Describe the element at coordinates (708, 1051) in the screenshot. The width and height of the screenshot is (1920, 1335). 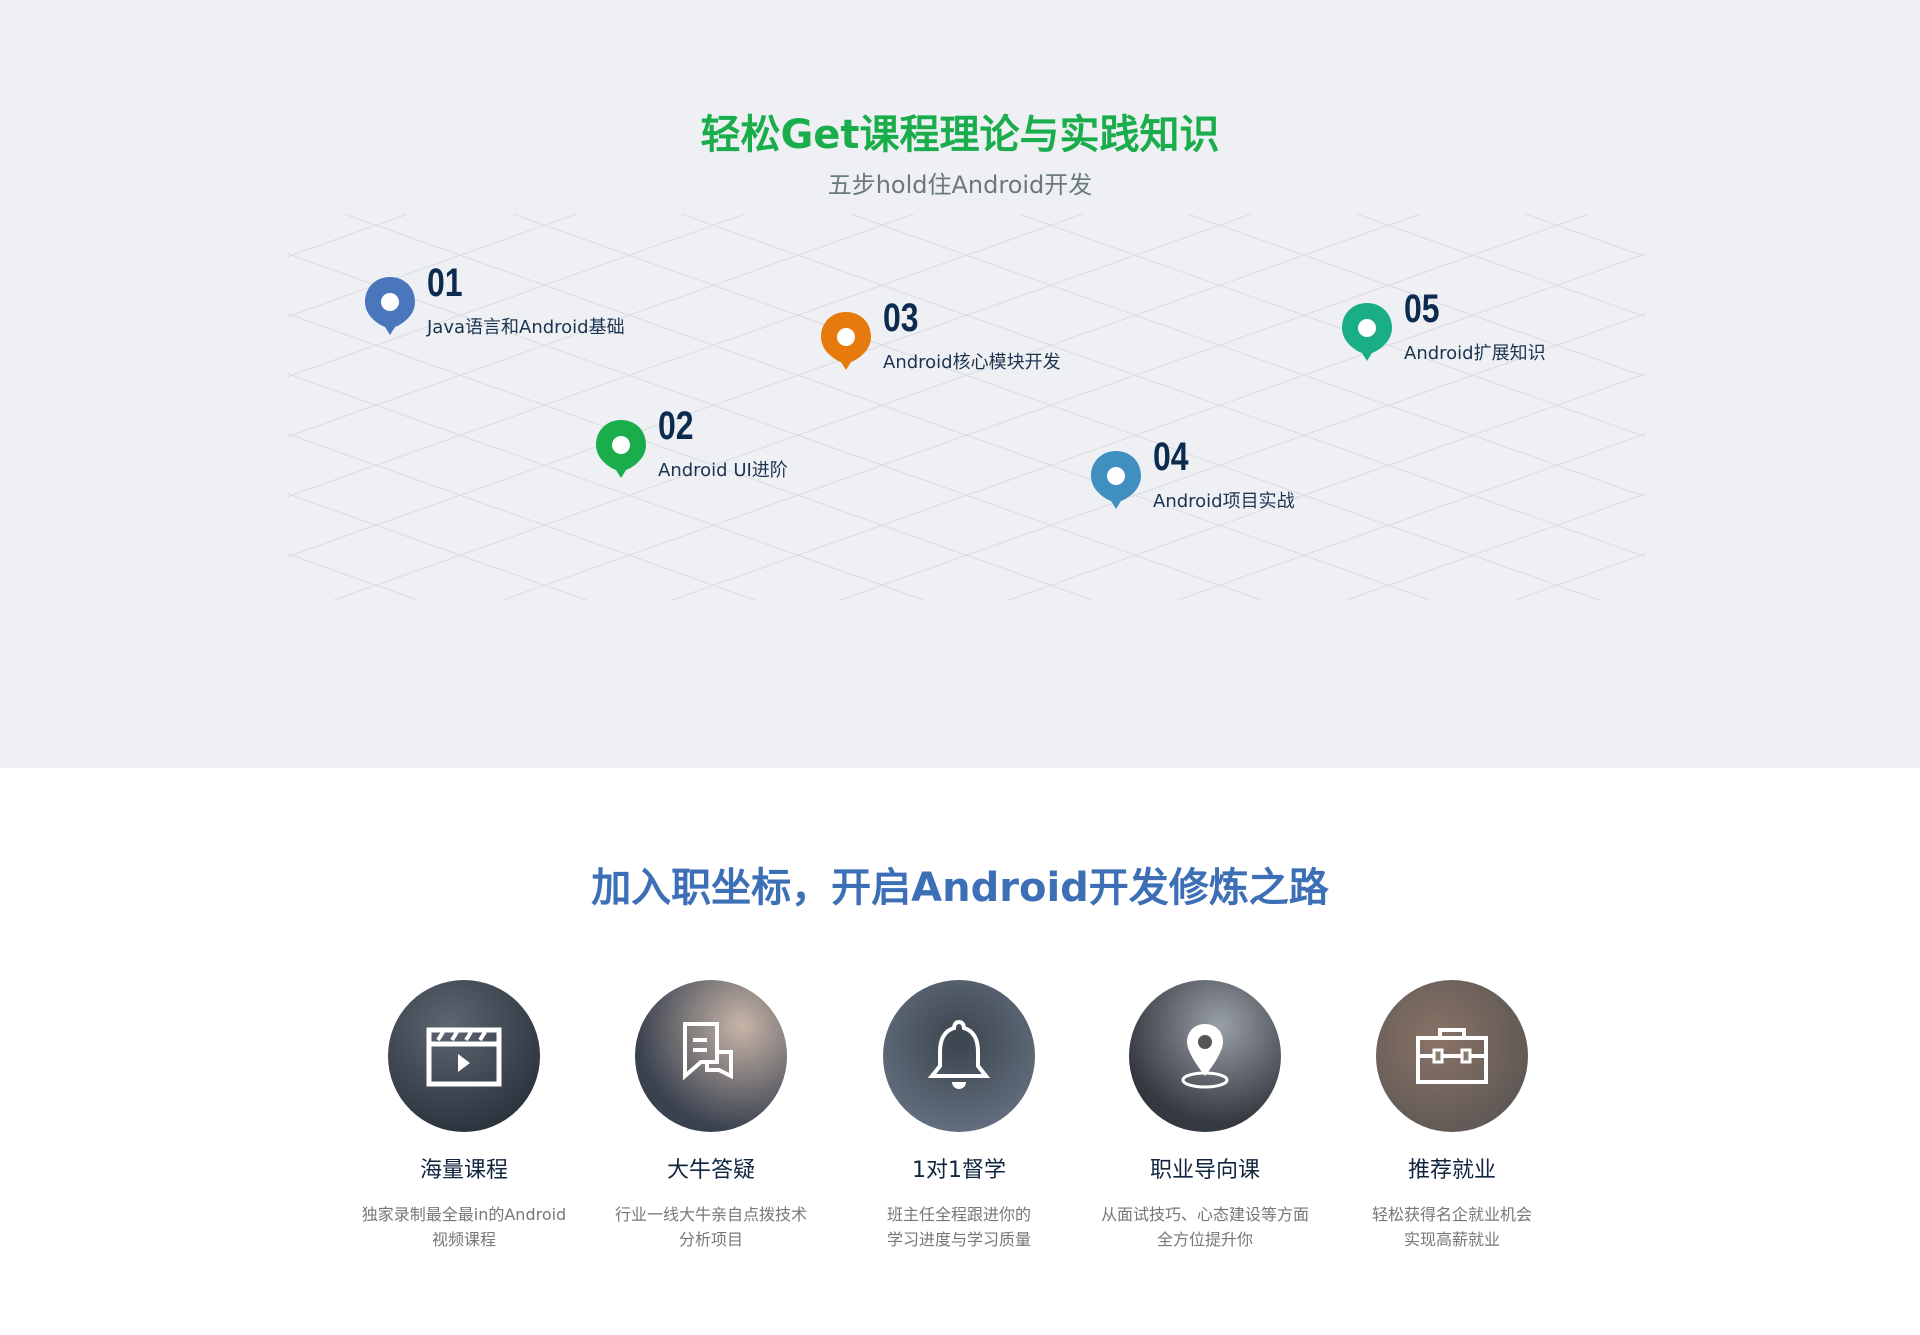
I see `chat-bubbles-icon` at that location.